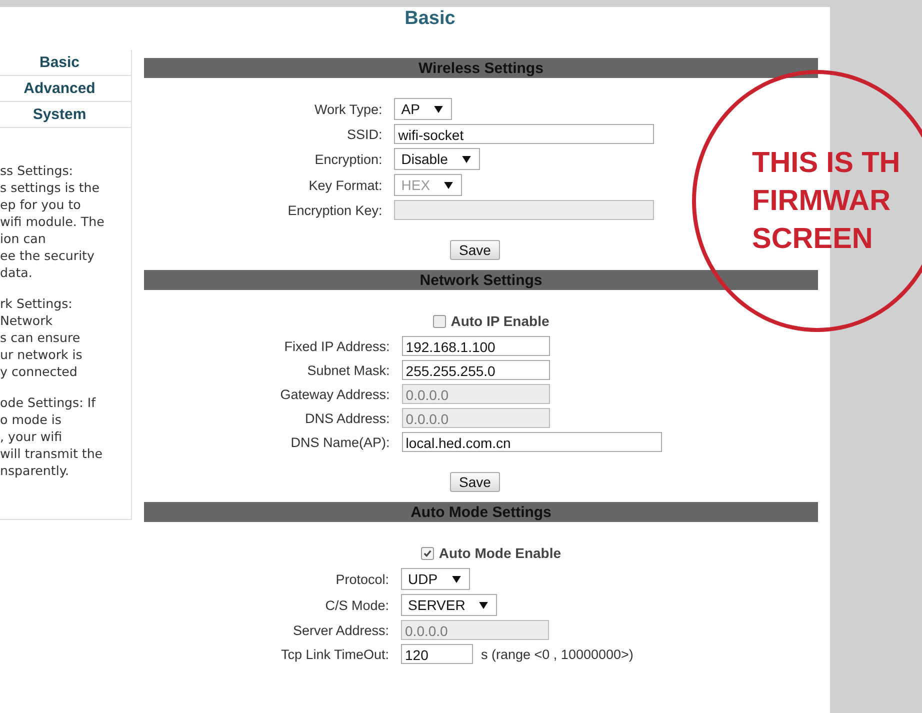 The image size is (922, 713). What do you see at coordinates (341, 630) in the screenshot?
I see `field-label: Server Address:` at bounding box center [341, 630].